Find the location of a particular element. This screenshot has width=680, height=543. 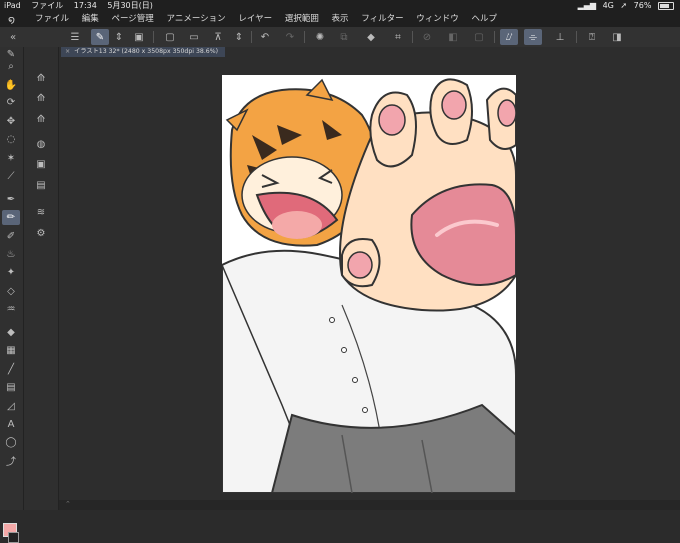

pen-icon: ✒ is located at coordinates (11, 199).